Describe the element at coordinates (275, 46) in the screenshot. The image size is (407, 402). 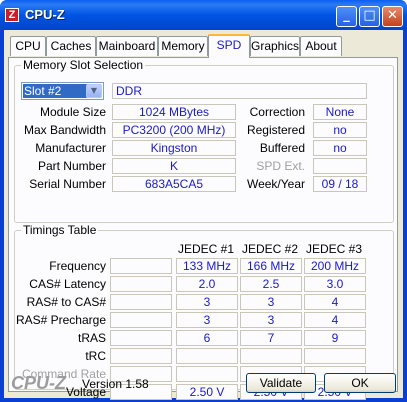
I see `tab-graphics: Graphics` at that location.